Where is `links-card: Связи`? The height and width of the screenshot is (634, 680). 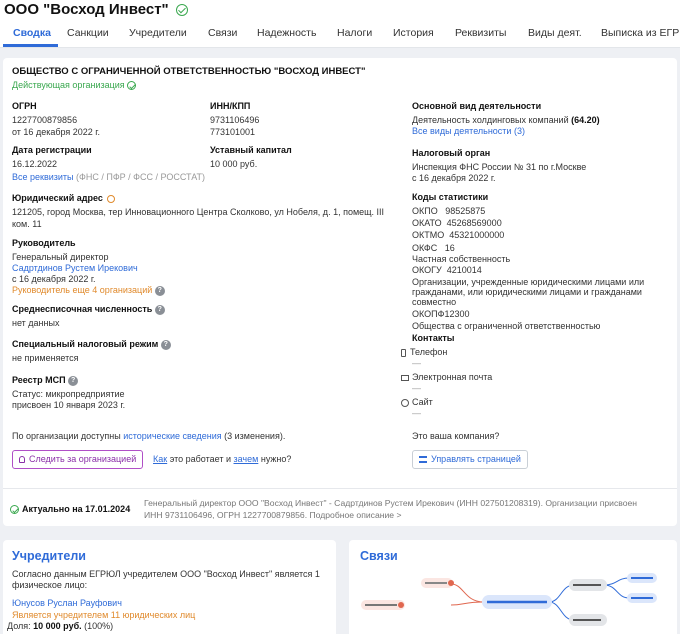
links-card: Связи is located at coordinates (513, 587).